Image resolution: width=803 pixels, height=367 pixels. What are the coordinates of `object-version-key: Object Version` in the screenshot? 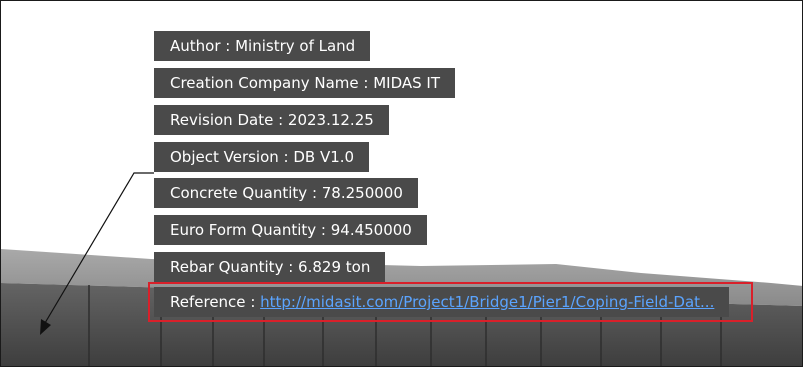 It's located at (224, 157).